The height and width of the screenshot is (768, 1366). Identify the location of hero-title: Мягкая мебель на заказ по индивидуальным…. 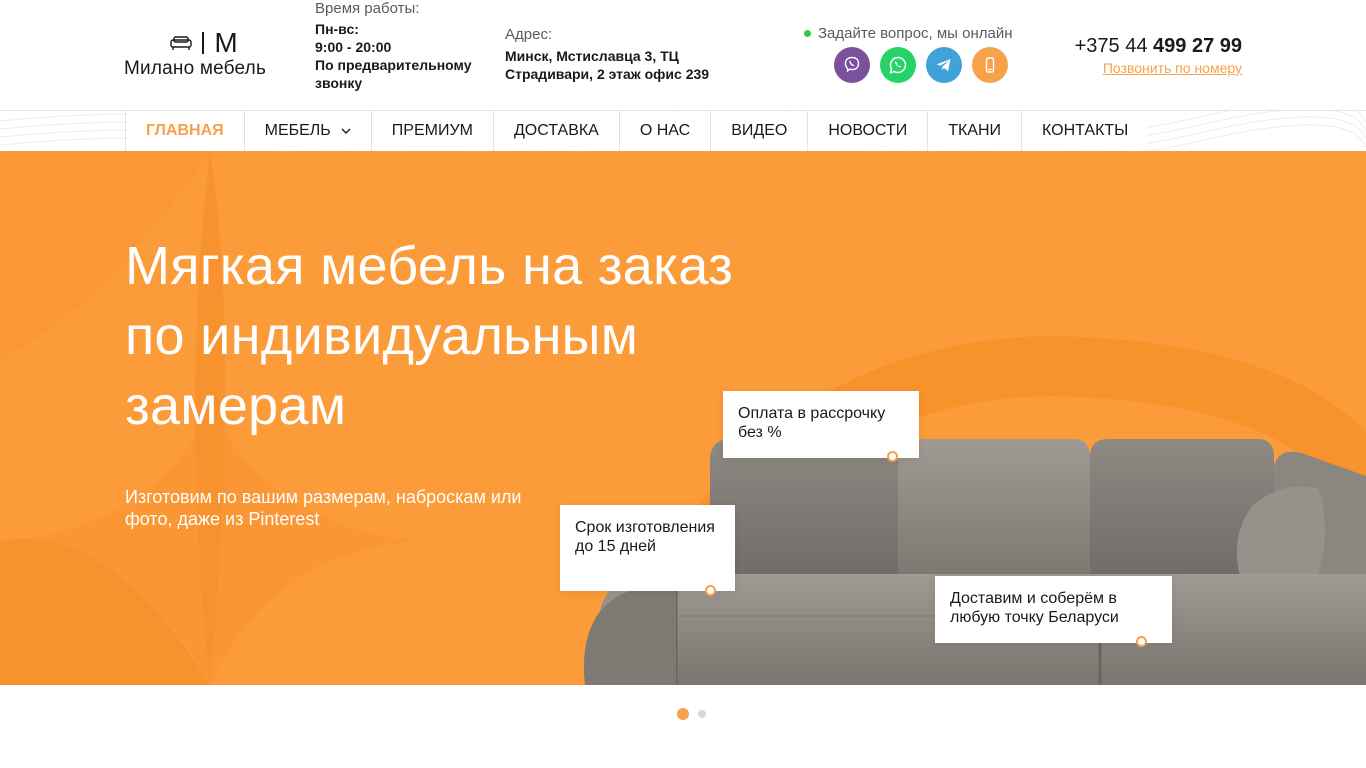
(475, 336).